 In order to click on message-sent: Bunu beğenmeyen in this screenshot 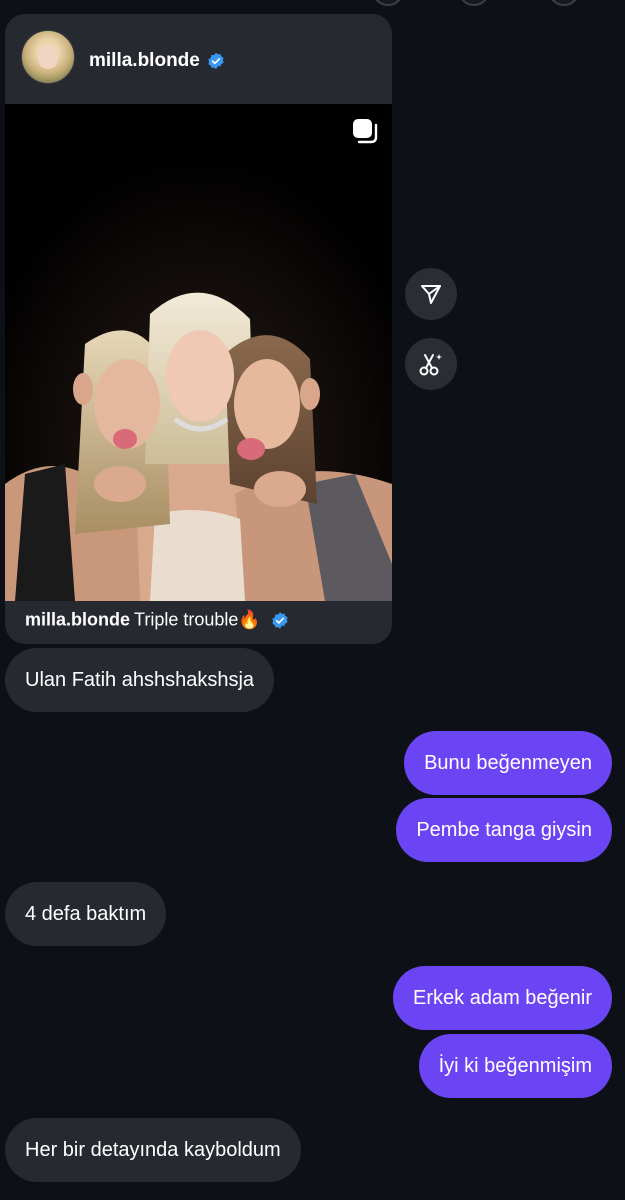, I will do `click(508, 763)`.